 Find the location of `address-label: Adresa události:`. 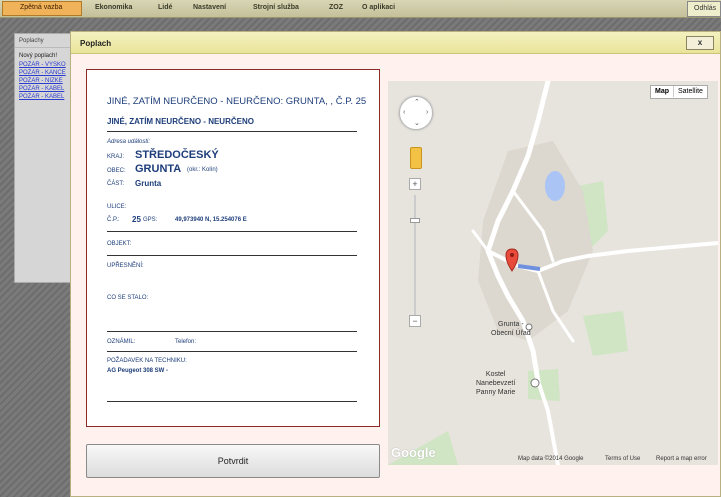

address-label: Adresa události: is located at coordinates (129, 142).